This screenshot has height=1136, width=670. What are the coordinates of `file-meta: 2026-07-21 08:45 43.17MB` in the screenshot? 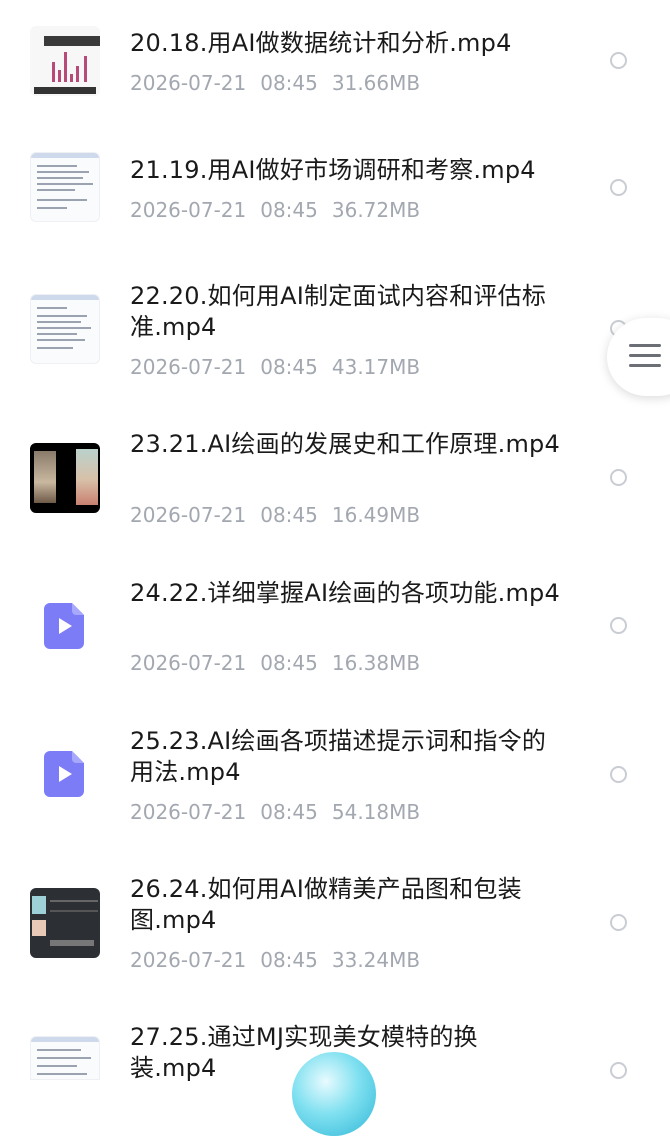 It's located at (275, 367).